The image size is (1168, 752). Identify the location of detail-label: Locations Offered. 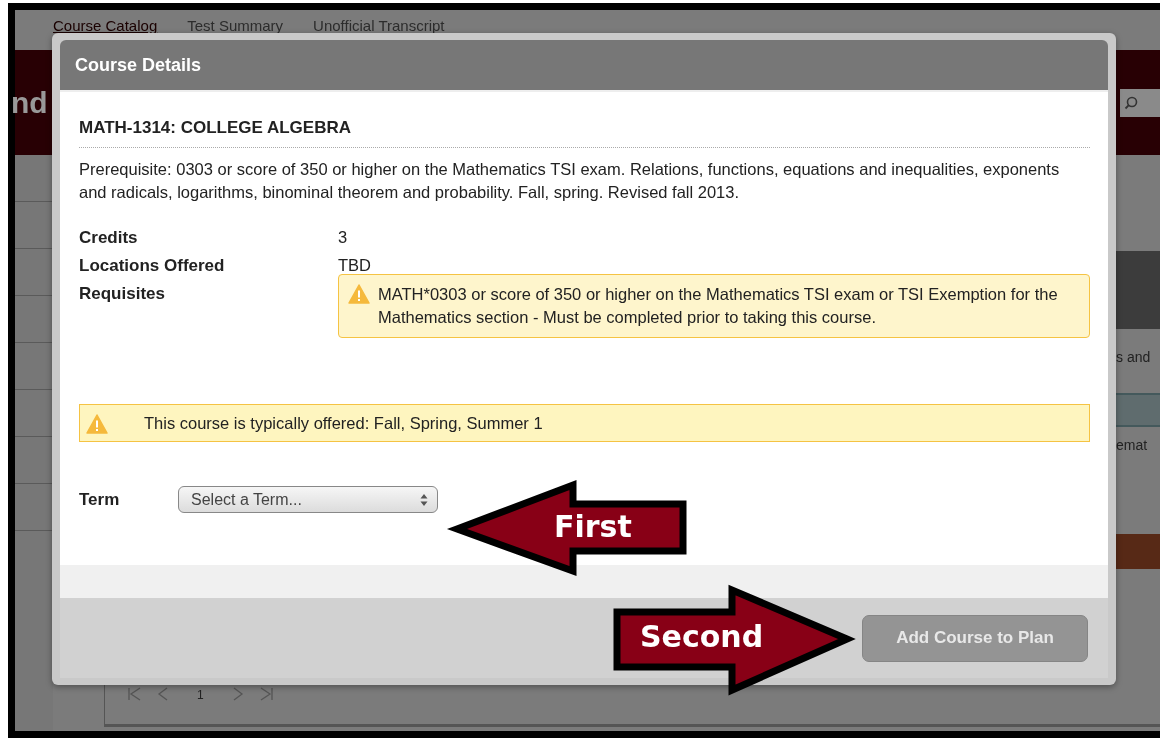
(152, 266).